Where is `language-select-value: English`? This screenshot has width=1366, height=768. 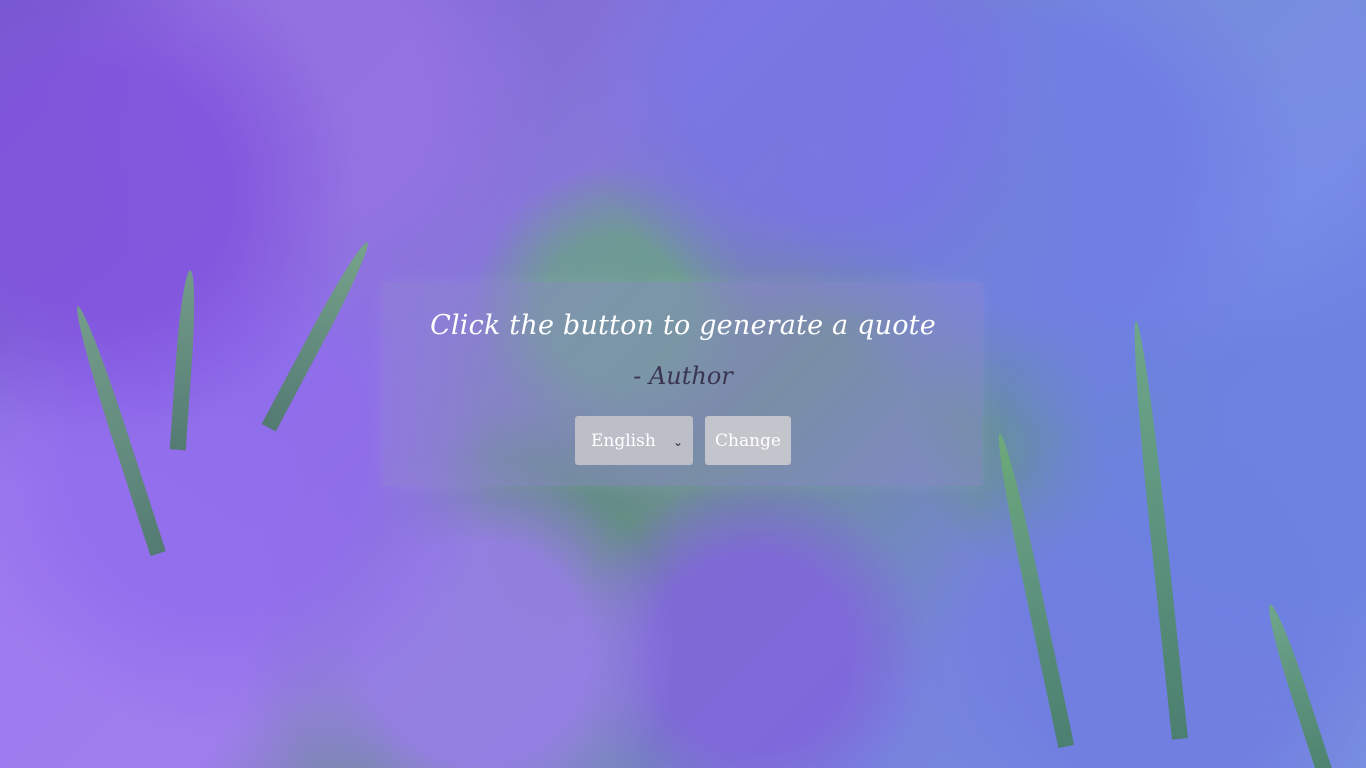
language-select-value: English is located at coordinates (623, 440).